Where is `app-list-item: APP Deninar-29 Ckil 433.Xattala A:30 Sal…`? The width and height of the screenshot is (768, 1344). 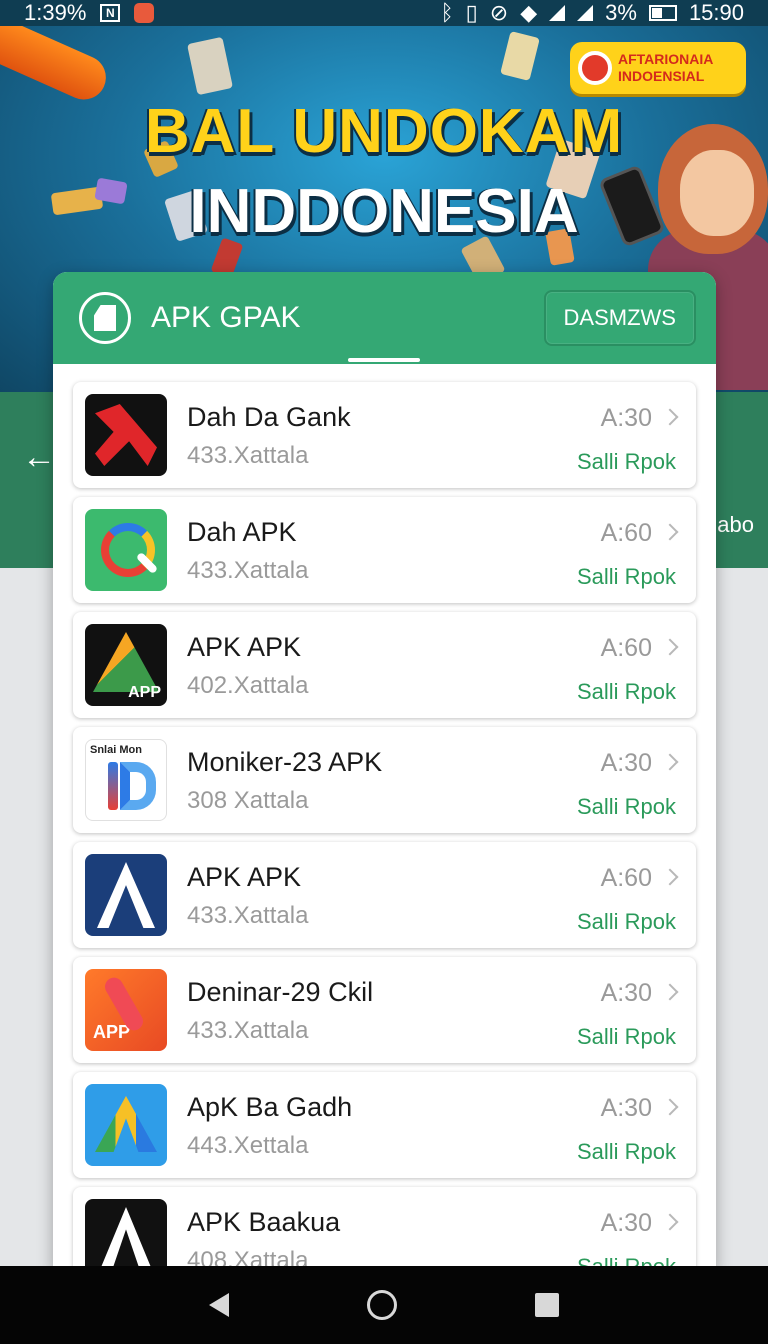
app-list-item: APP Deninar-29 Ckil 433.Xattala A:30 Sal… is located at coordinates (384, 1010).